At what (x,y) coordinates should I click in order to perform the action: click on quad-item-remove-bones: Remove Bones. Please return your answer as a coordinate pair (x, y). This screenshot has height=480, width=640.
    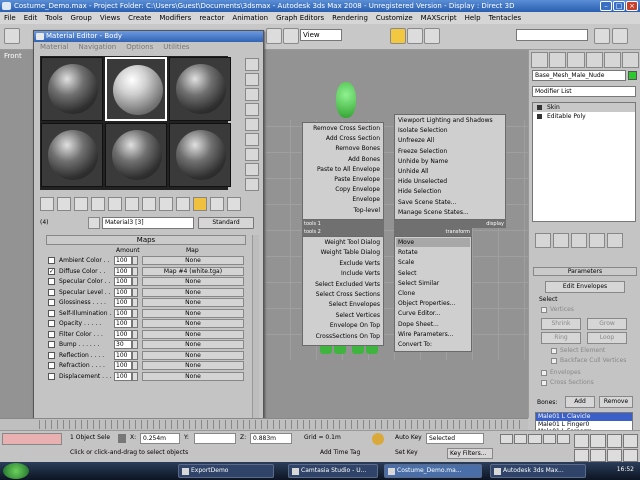
    Looking at the image, I should click on (342, 148).